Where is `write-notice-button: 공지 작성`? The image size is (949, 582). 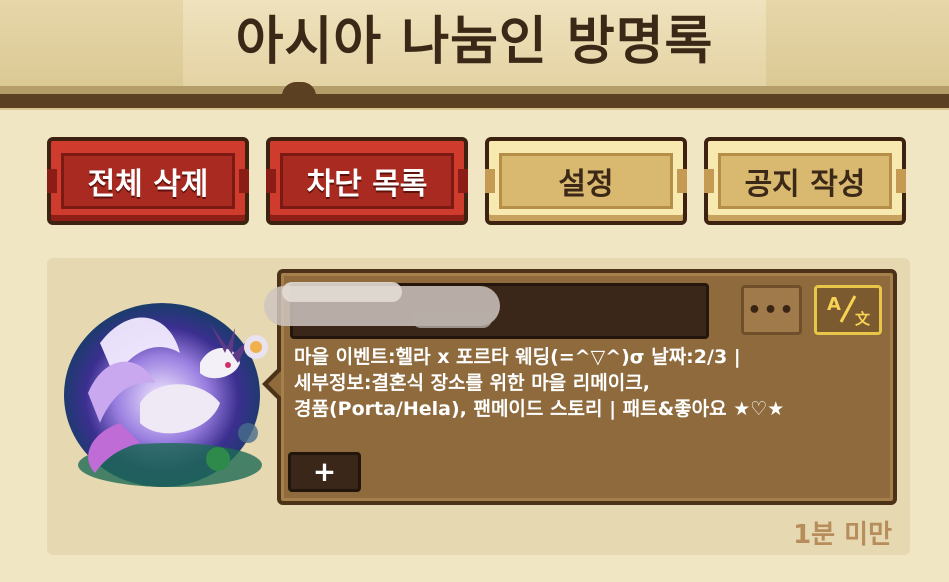
write-notice-button: 공지 작성 is located at coordinates (805, 181).